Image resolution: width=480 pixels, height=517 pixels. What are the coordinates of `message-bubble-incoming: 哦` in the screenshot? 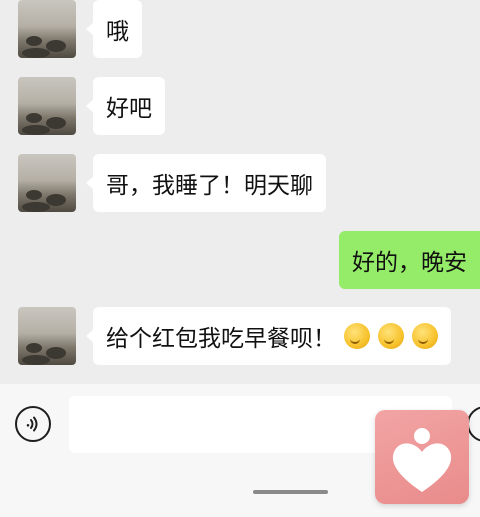 It's located at (114, 29).